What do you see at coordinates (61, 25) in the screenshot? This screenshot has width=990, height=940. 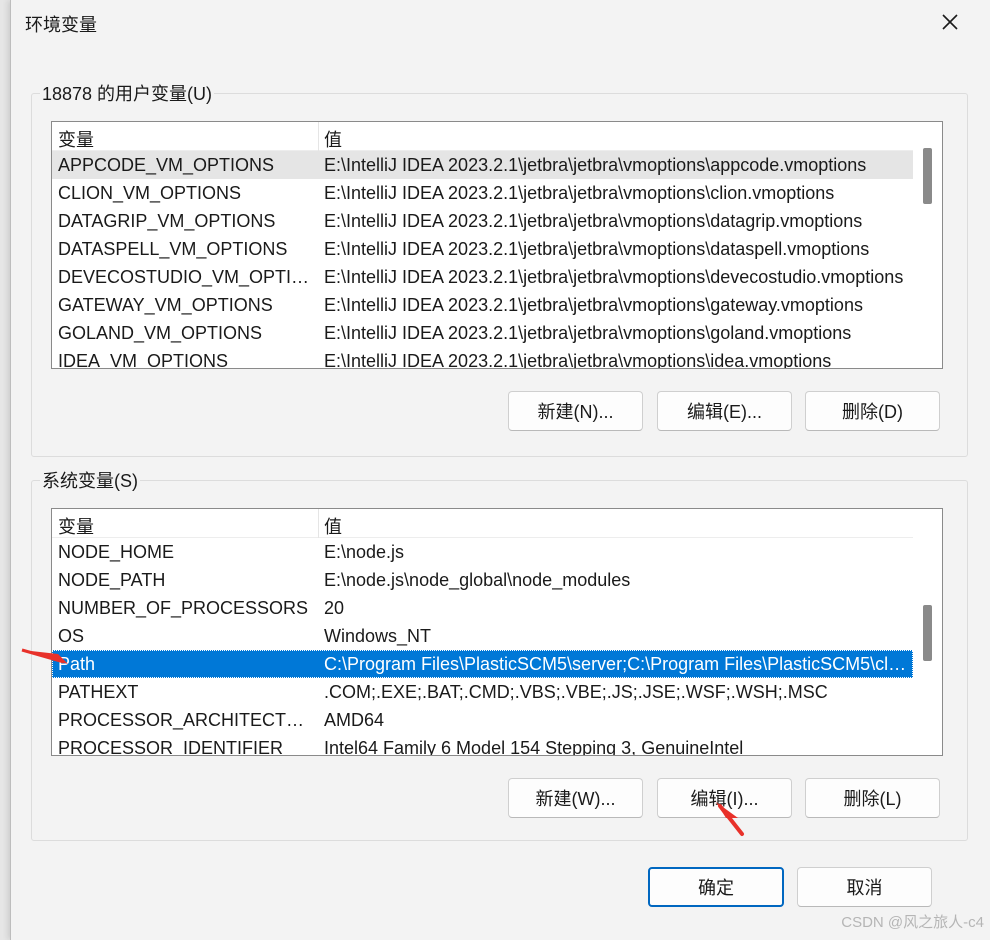 I see `dialog-title: 环境变量` at bounding box center [61, 25].